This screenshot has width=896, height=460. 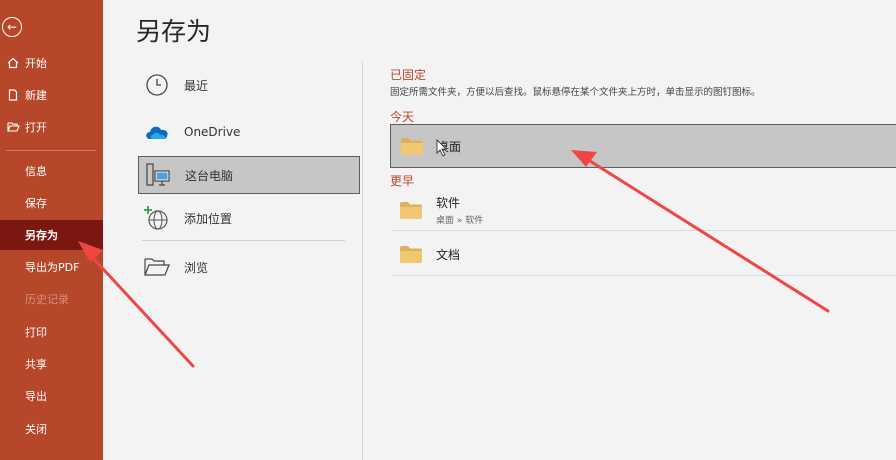 What do you see at coordinates (643, 146) in the screenshot?
I see `folder-row-desktop: 桌面` at bounding box center [643, 146].